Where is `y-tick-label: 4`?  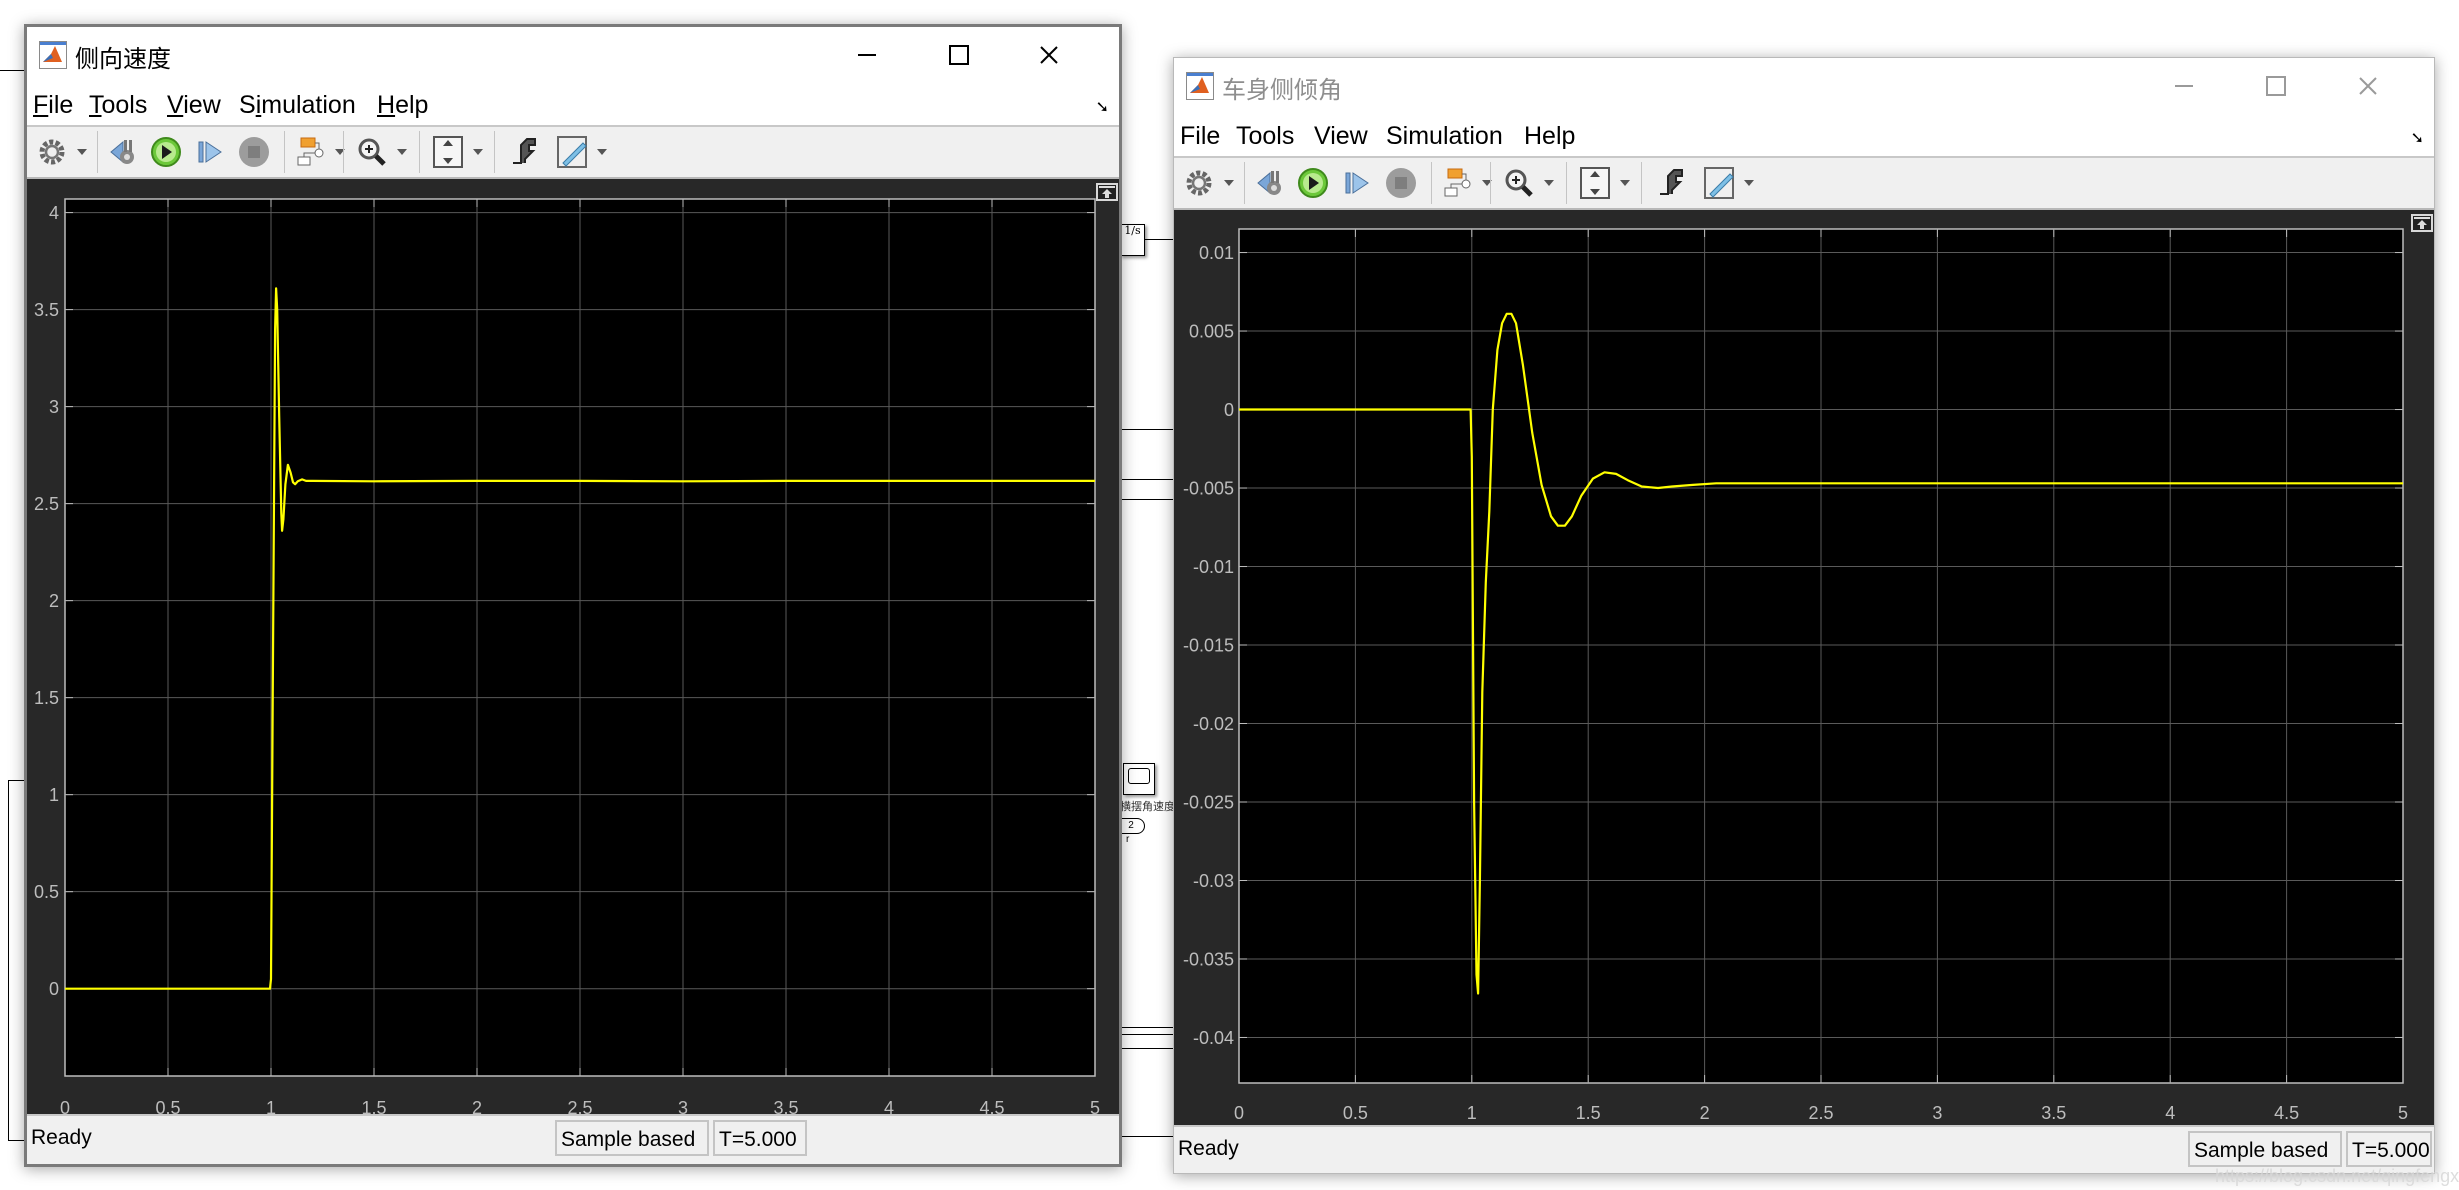 y-tick-label: 4 is located at coordinates (54, 213).